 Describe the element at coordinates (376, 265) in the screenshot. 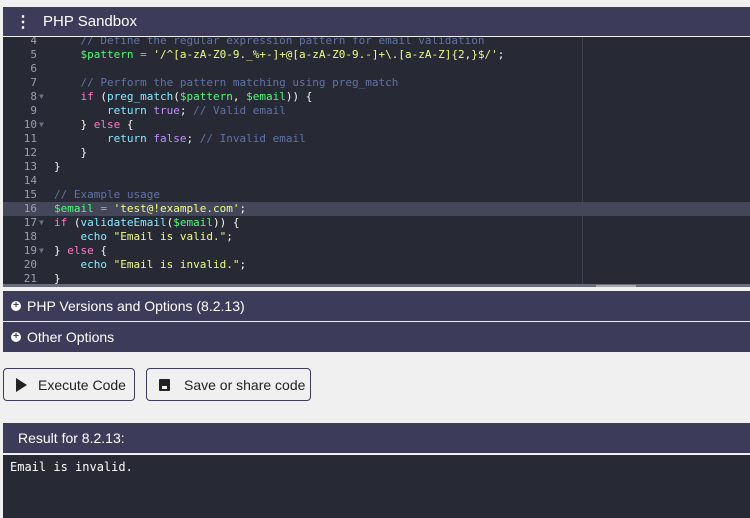

I see `code-line: 20 echo "Email is invalid.";` at that location.